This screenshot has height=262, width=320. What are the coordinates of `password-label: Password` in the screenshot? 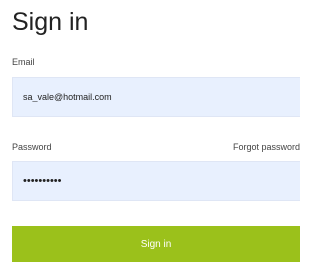 It's located at (32, 147).